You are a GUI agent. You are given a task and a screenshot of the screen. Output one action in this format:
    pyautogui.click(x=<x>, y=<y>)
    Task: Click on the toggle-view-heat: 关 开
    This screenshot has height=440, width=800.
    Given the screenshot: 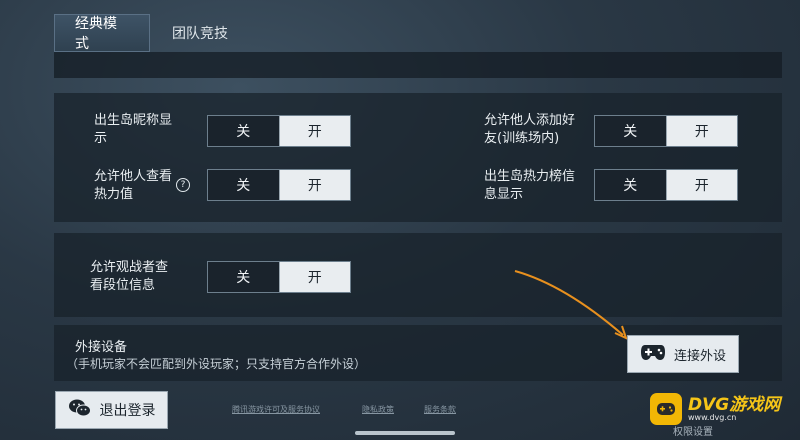 What is the action you would take?
    pyautogui.click(x=279, y=185)
    